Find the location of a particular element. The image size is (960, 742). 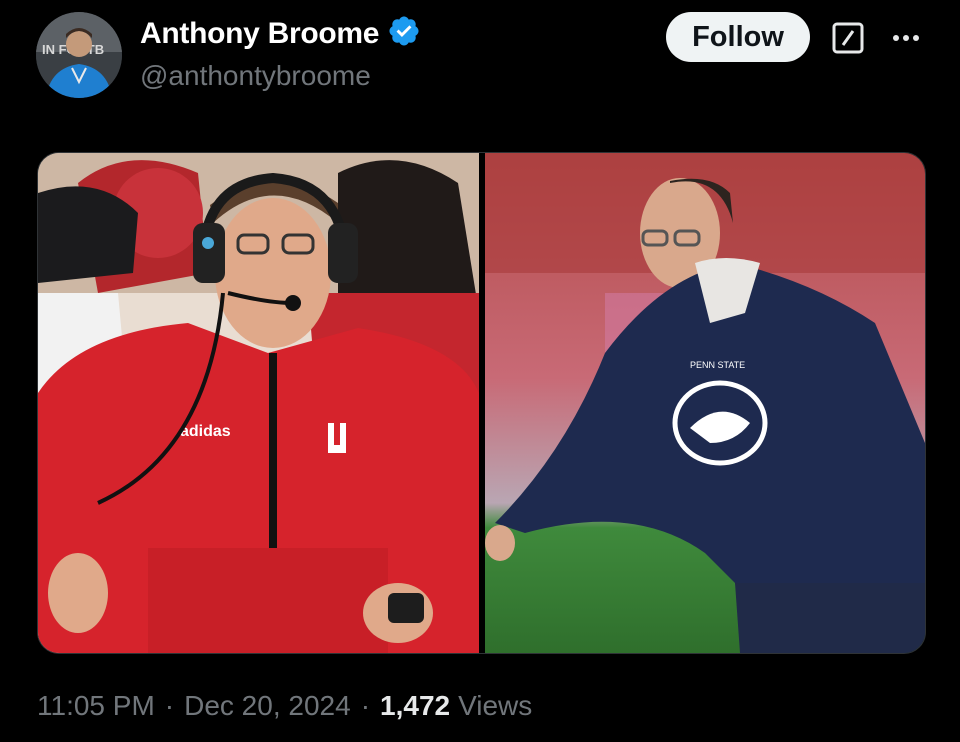

views-count: 1,472 is located at coordinates (415, 706).